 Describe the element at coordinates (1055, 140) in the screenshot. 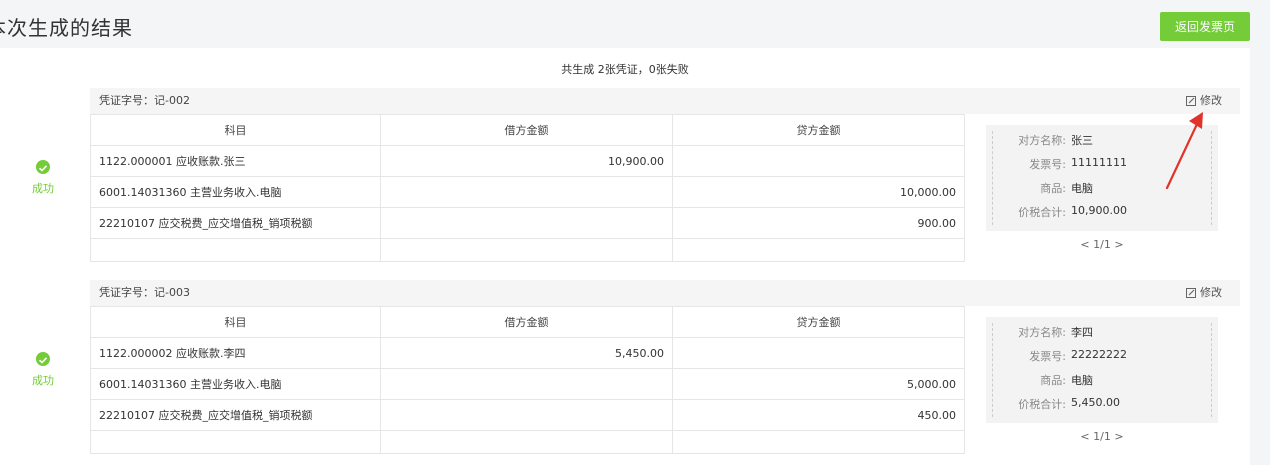

I see `info-row-party: 对方名称: 张三` at that location.